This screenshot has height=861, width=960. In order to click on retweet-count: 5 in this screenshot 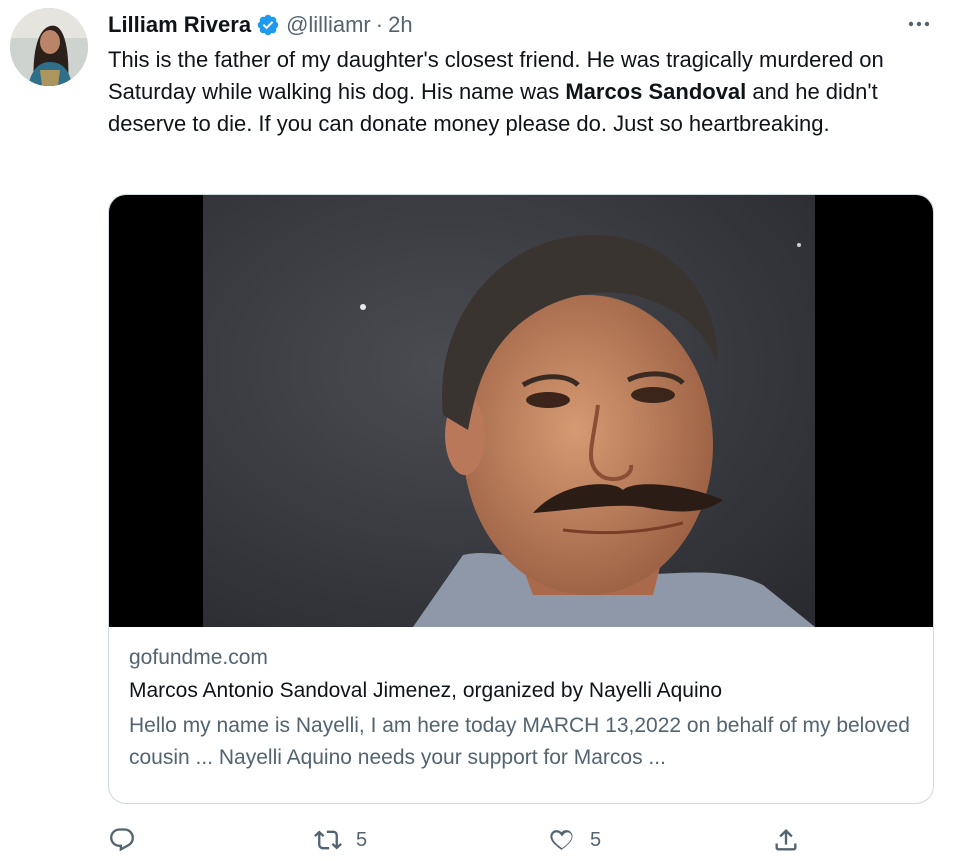, I will do `click(362, 839)`.